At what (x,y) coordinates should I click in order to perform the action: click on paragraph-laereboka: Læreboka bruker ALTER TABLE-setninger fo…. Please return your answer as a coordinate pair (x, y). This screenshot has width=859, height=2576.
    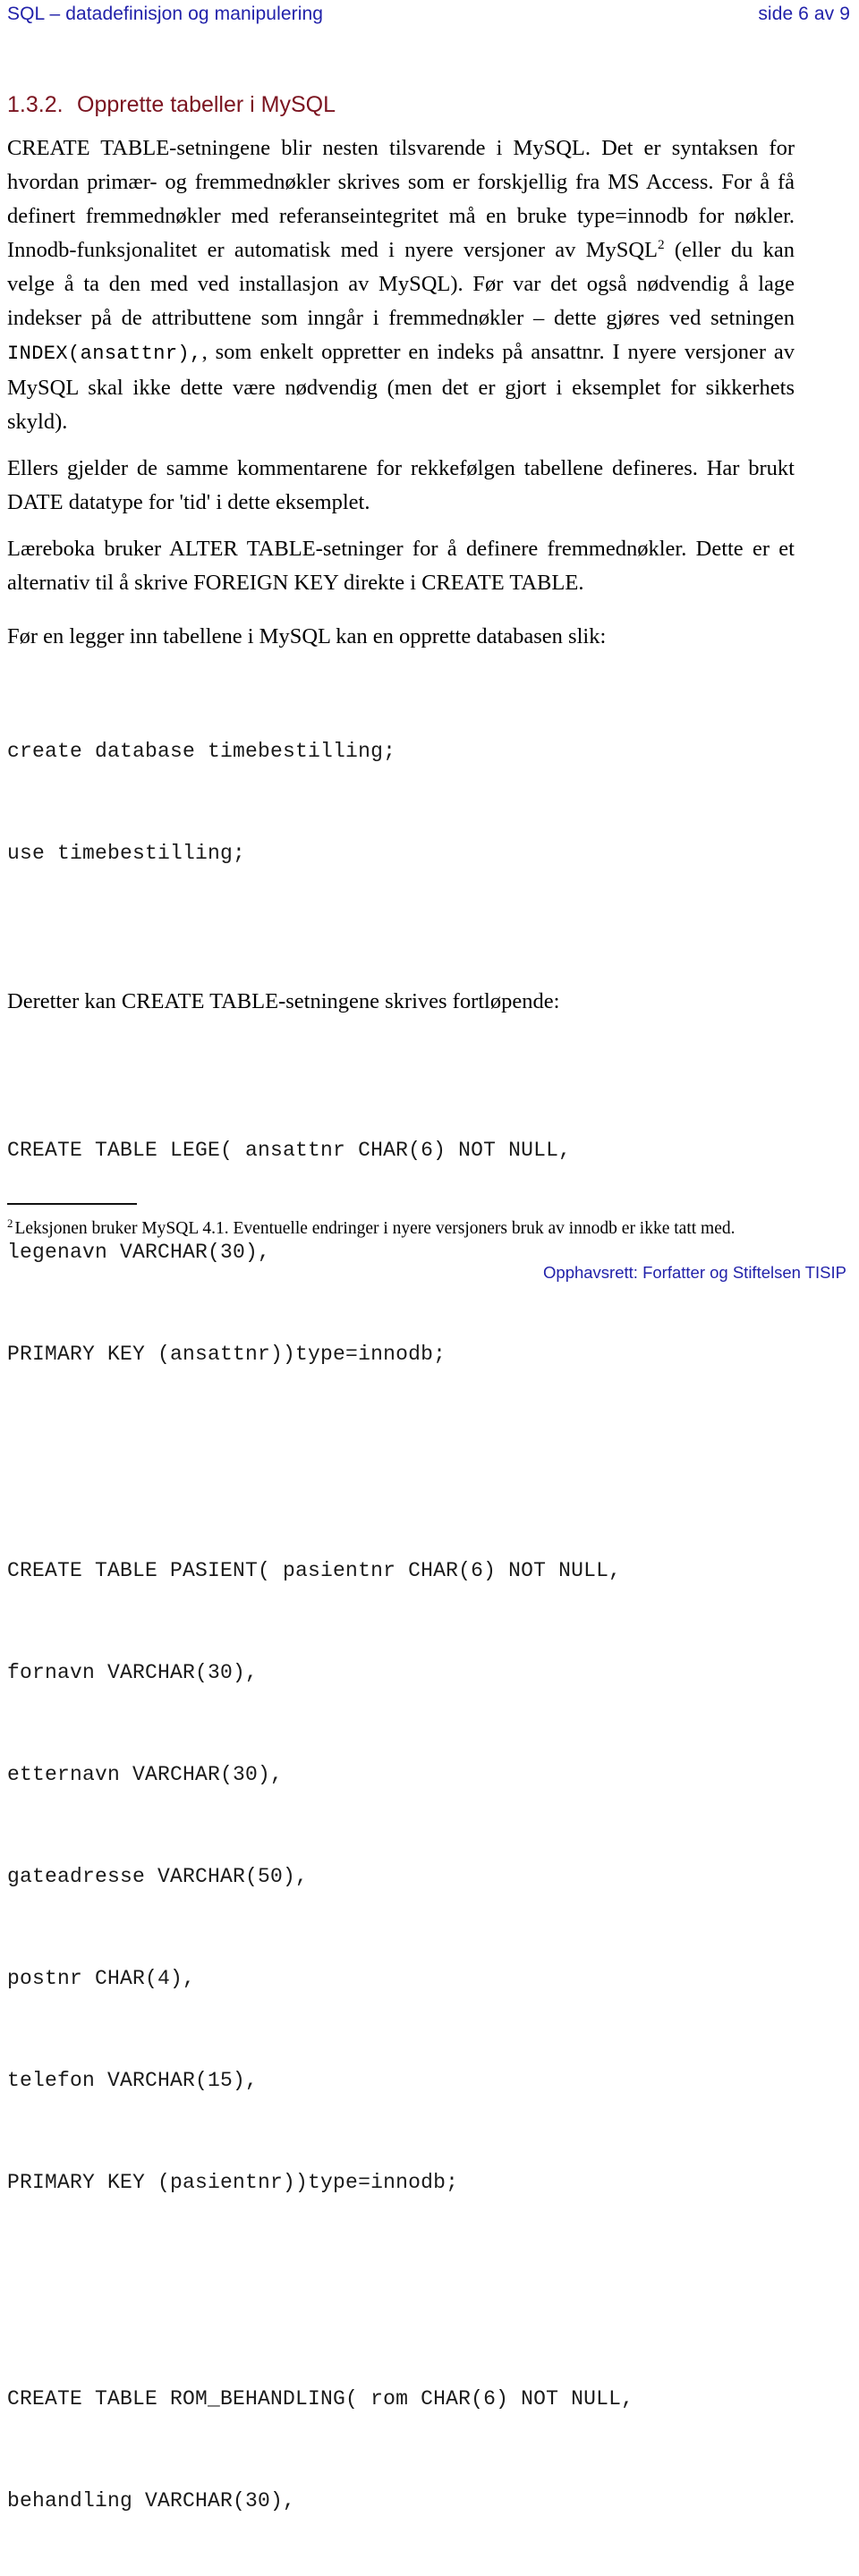
    Looking at the image, I should click on (401, 566).